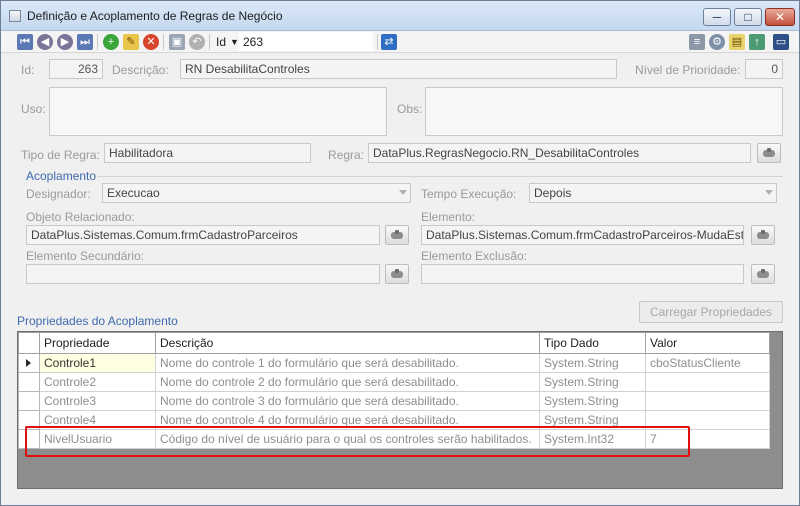  What do you see at coordinates (97, 343) in the screenshot?
I see `column-header-propriedade: Propriedade` at bounding box center [97, 343].